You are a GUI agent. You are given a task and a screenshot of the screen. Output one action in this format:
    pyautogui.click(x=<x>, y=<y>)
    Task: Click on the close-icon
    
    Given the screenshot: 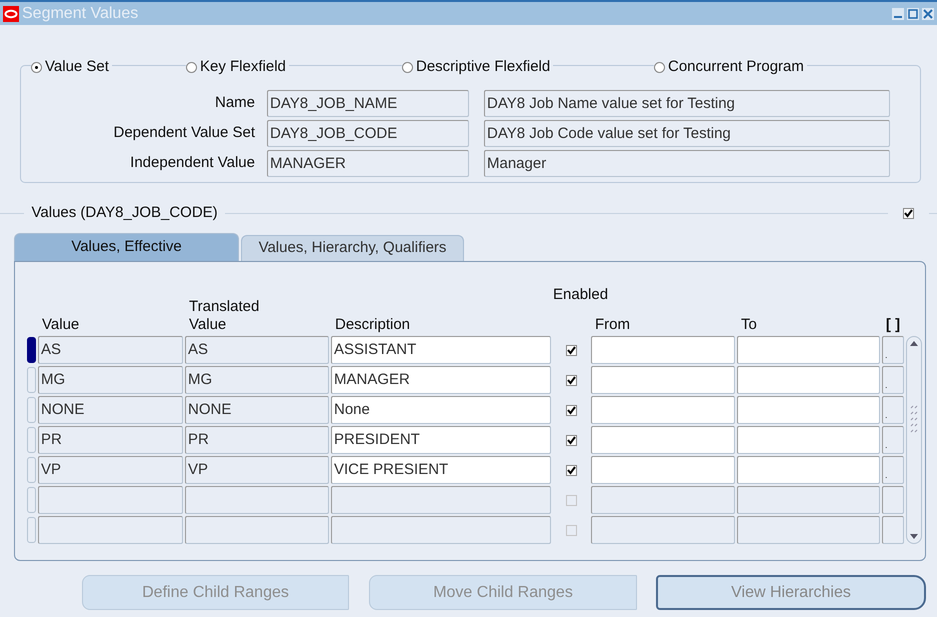 What is the action you would take?
    pyautogui.click(x=928, y=14)
    